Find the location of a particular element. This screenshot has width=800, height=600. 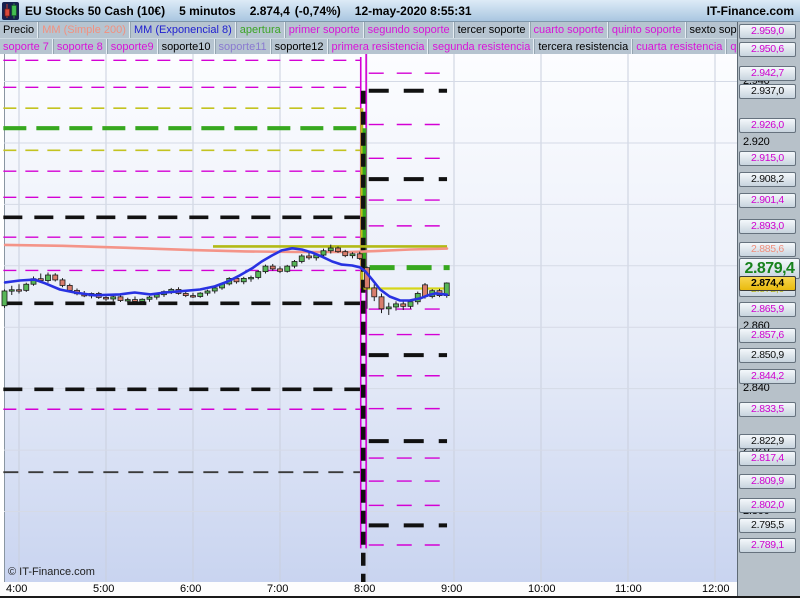

header-datetime: 12-may-2020 8:55:31 is located at coordinates (413, 10).